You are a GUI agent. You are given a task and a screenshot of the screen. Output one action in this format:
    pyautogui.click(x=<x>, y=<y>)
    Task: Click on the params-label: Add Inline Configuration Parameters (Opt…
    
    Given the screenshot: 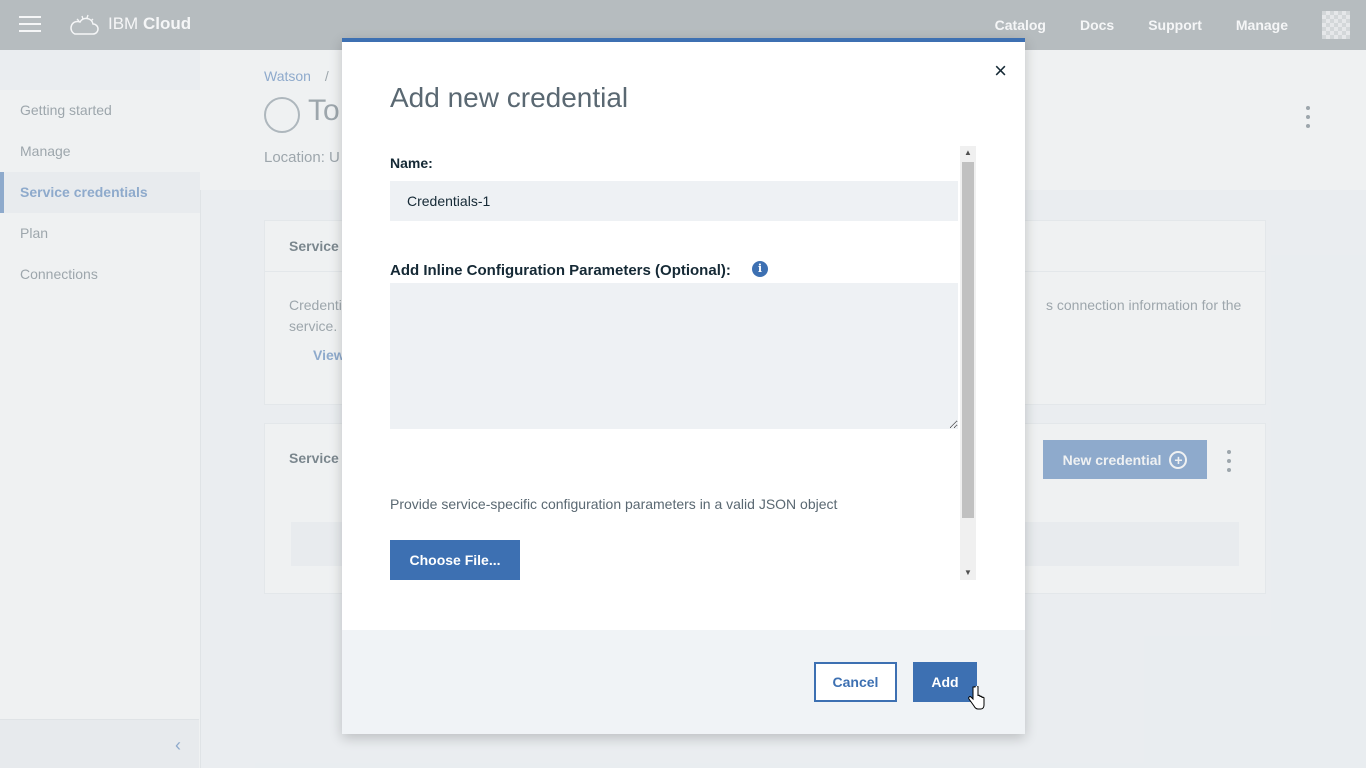 What is the action you would take?
    pyautogui.click(x=560, y=270)
    